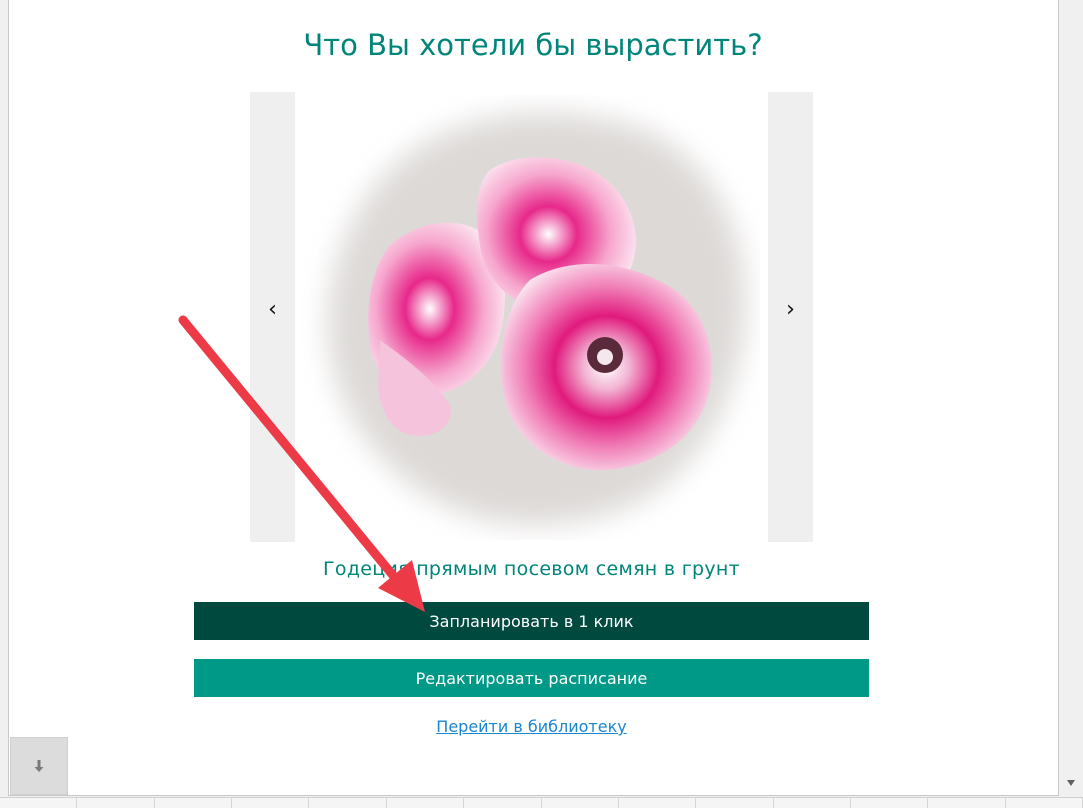  I want to click on chevron-right-icon: ›, so click(790, 309).